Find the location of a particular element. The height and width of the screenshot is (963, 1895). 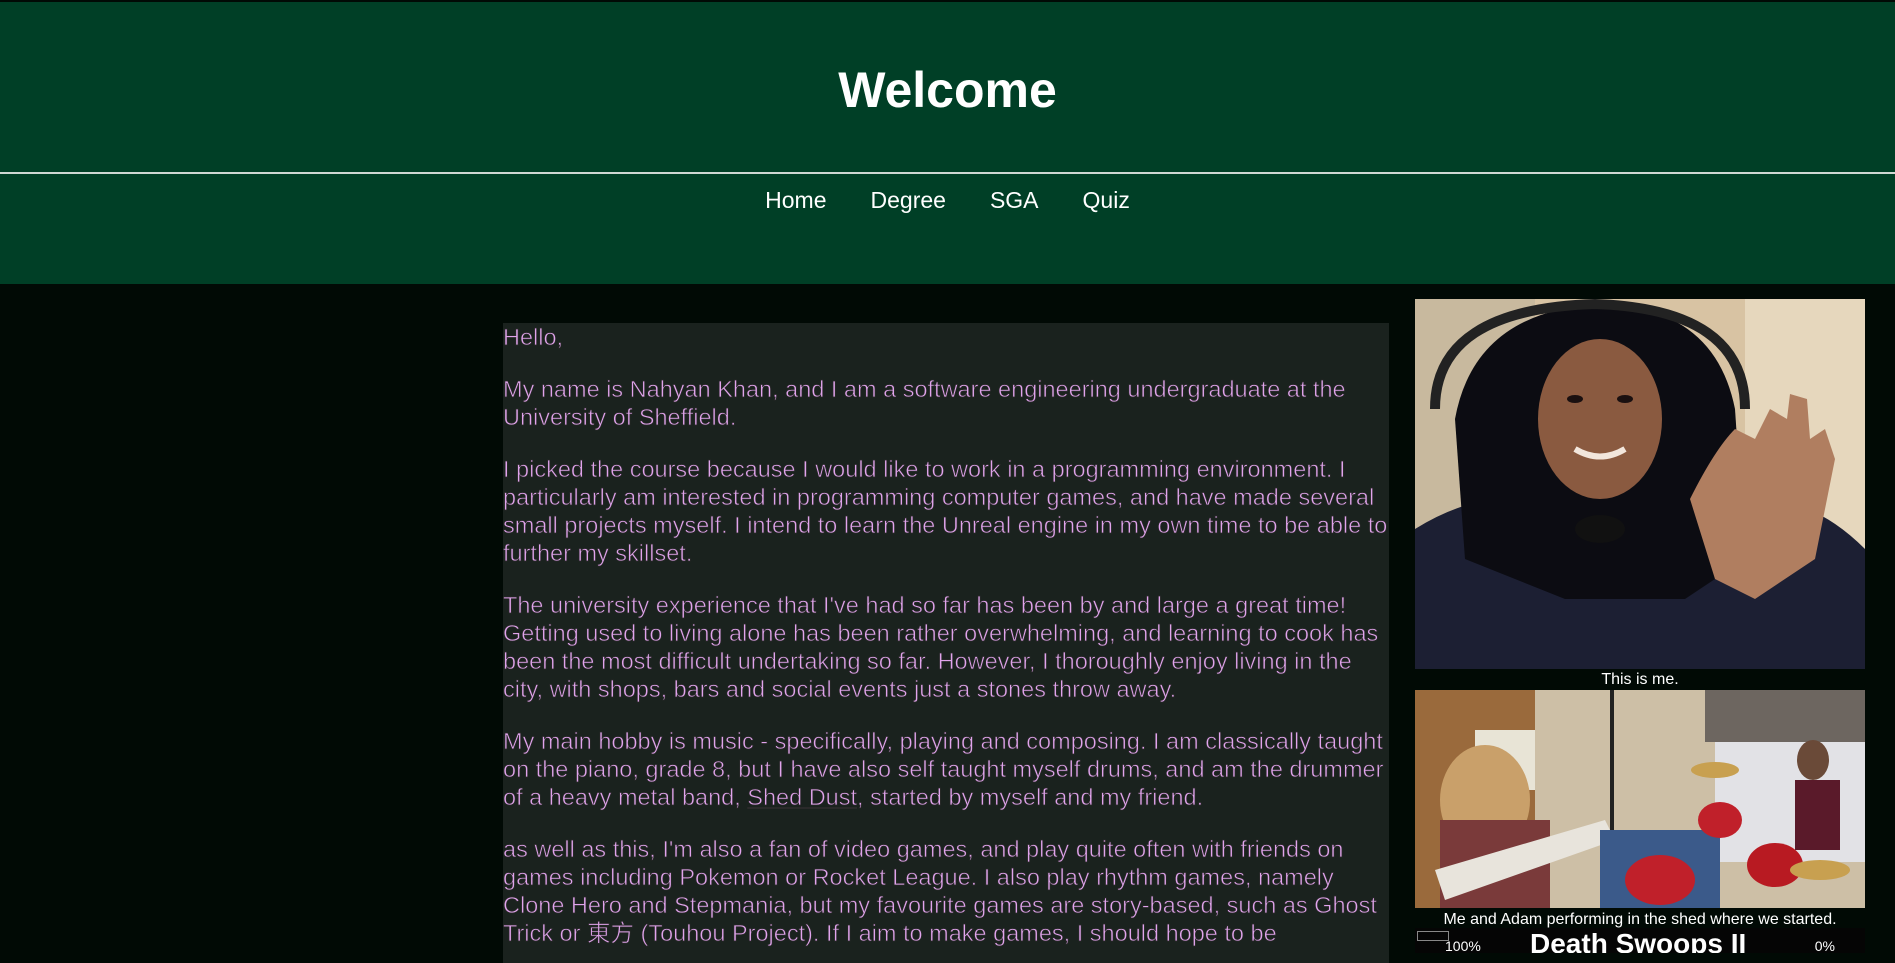

band-image is located at coordinates (1640, 799).